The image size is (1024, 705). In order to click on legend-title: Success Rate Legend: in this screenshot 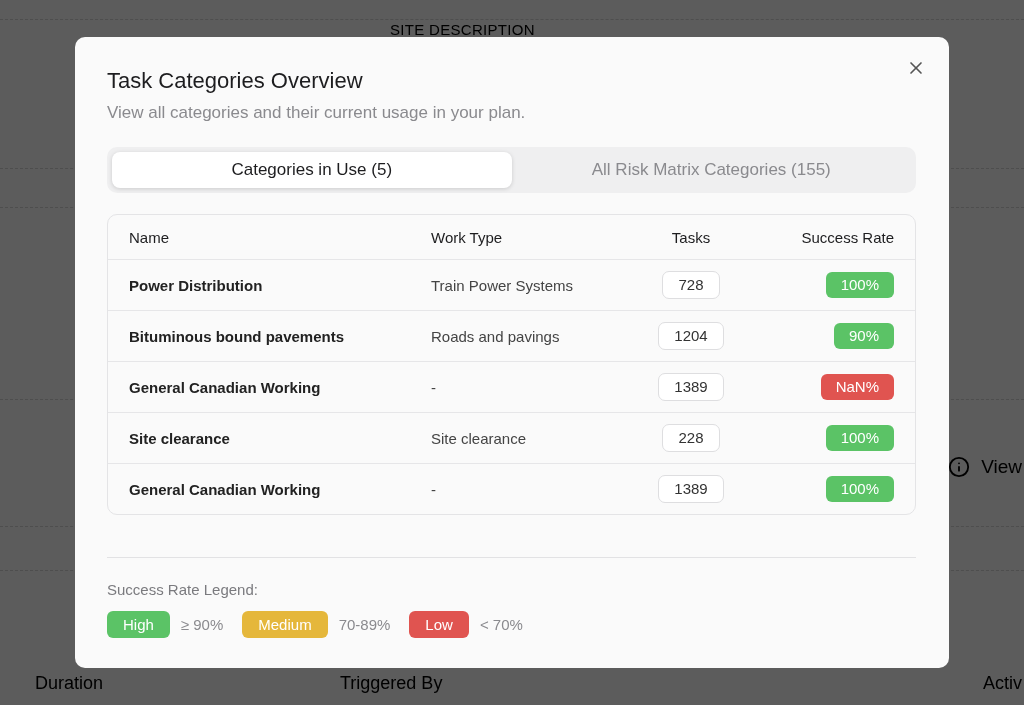, I will do `click(183, 590)`.